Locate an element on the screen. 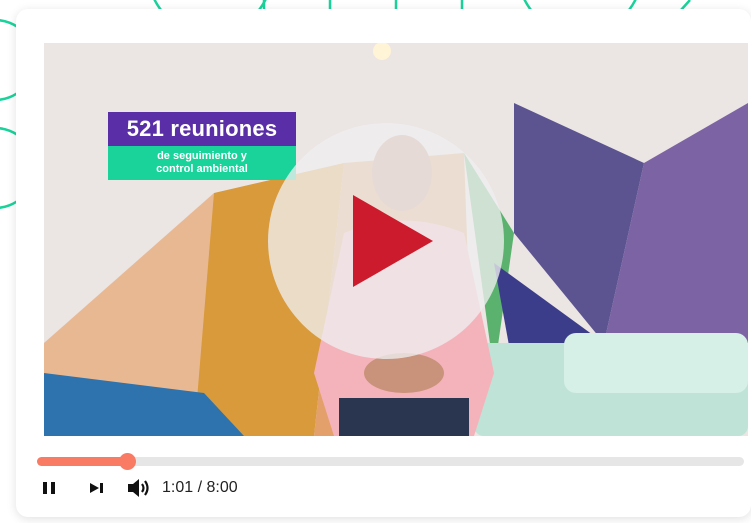 The image size is (751, 523). volume-button is located at coordinates (139, 488).